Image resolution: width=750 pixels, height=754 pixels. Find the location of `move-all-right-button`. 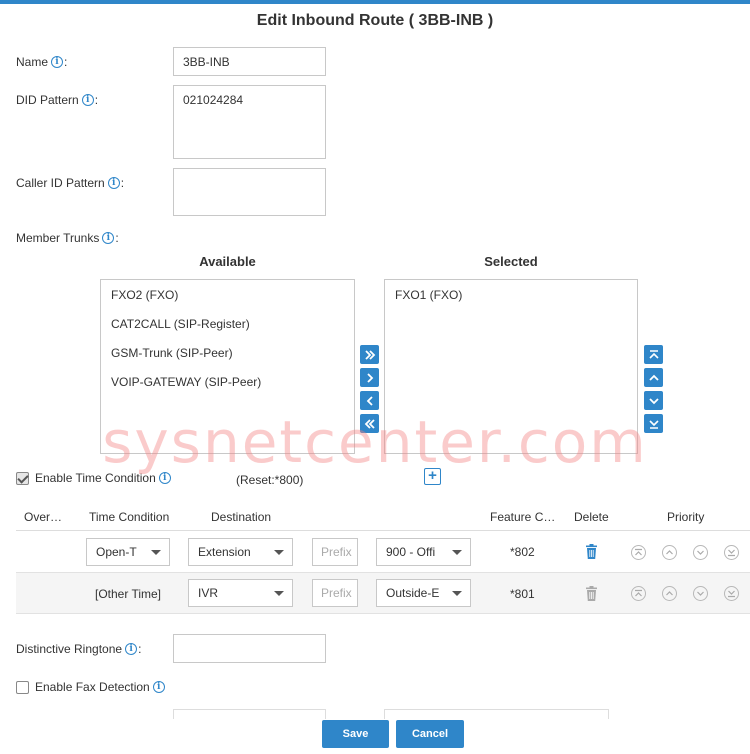

move-all-right-button is located at coordinates (369, 354).